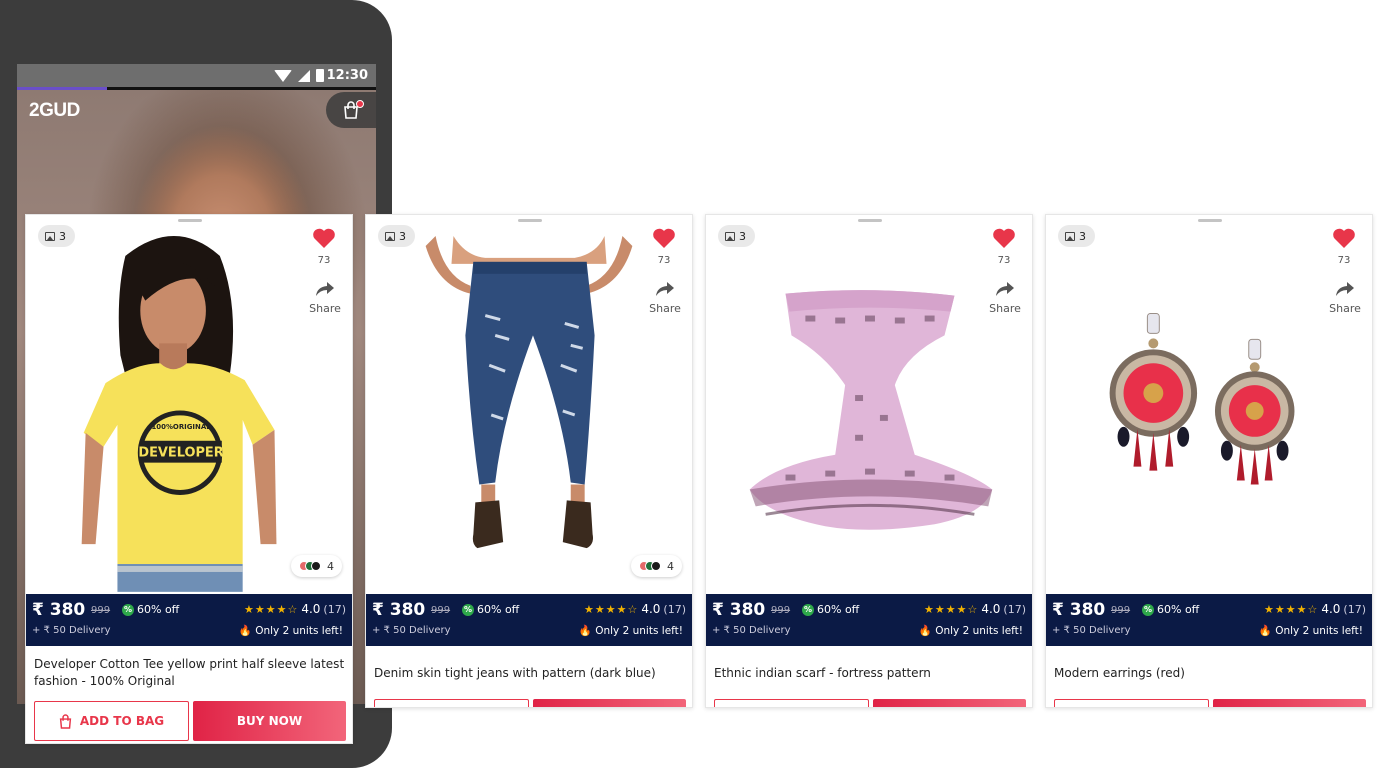  What do you see at coordinates (951, 609) in the screenshot?
I see `star-rating-icon: ★★★★☆` at bounding box center [951, 609].